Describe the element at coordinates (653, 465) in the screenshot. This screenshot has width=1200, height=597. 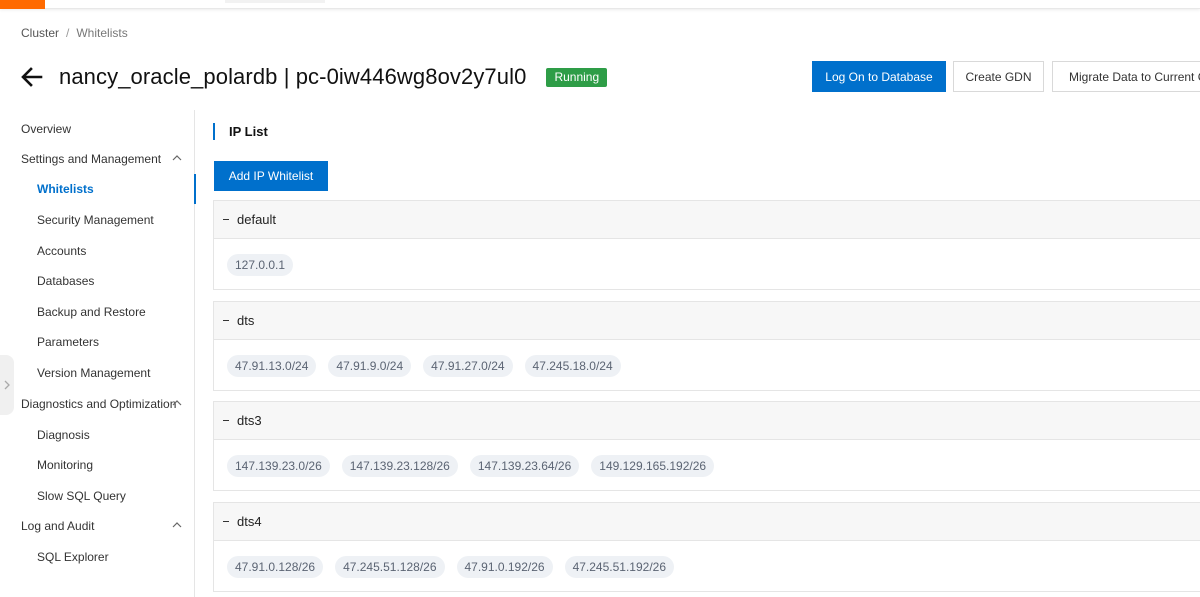
I see `ip-tag: 149.129.165.192/26` at that location.